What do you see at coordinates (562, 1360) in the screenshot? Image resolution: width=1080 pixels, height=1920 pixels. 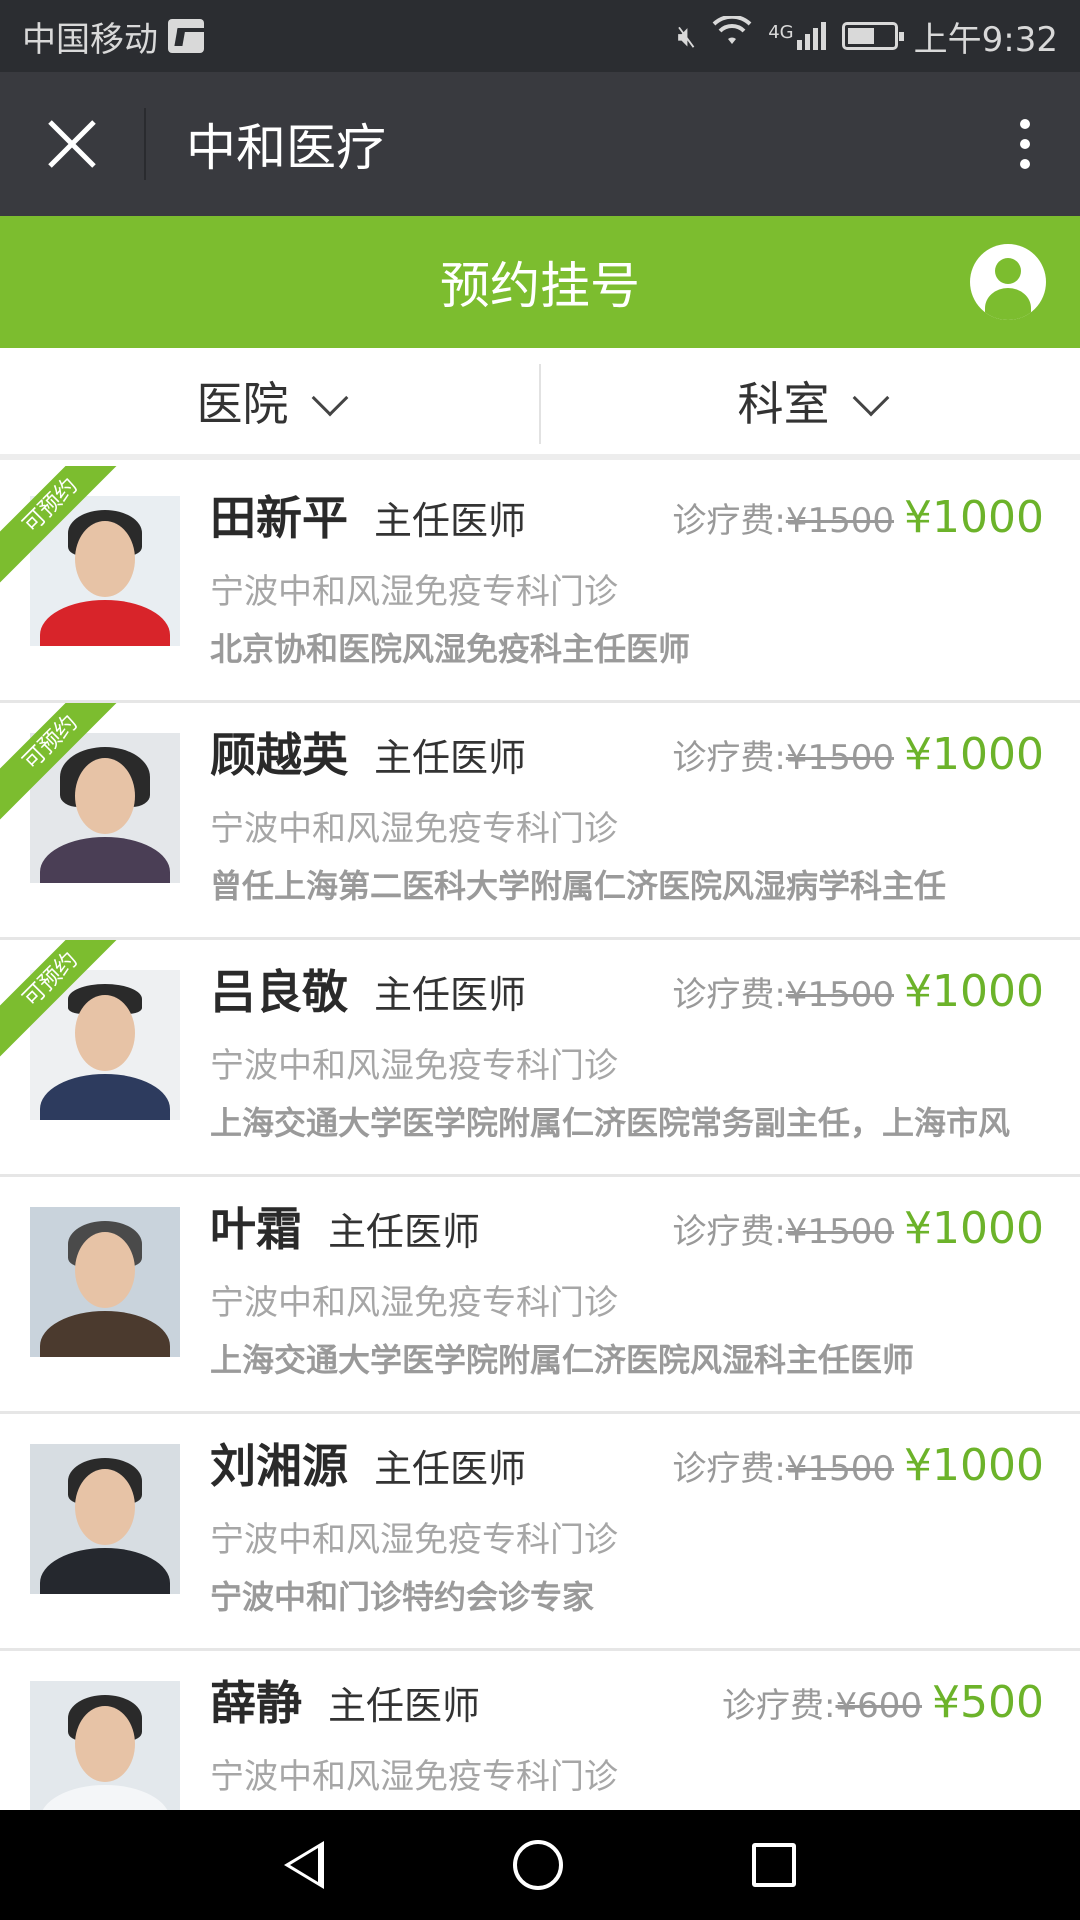 I see `doctor-description: 上海交通大学医学院附属仁济医院风湿科主任医师` at bounding box center [562, 1360].